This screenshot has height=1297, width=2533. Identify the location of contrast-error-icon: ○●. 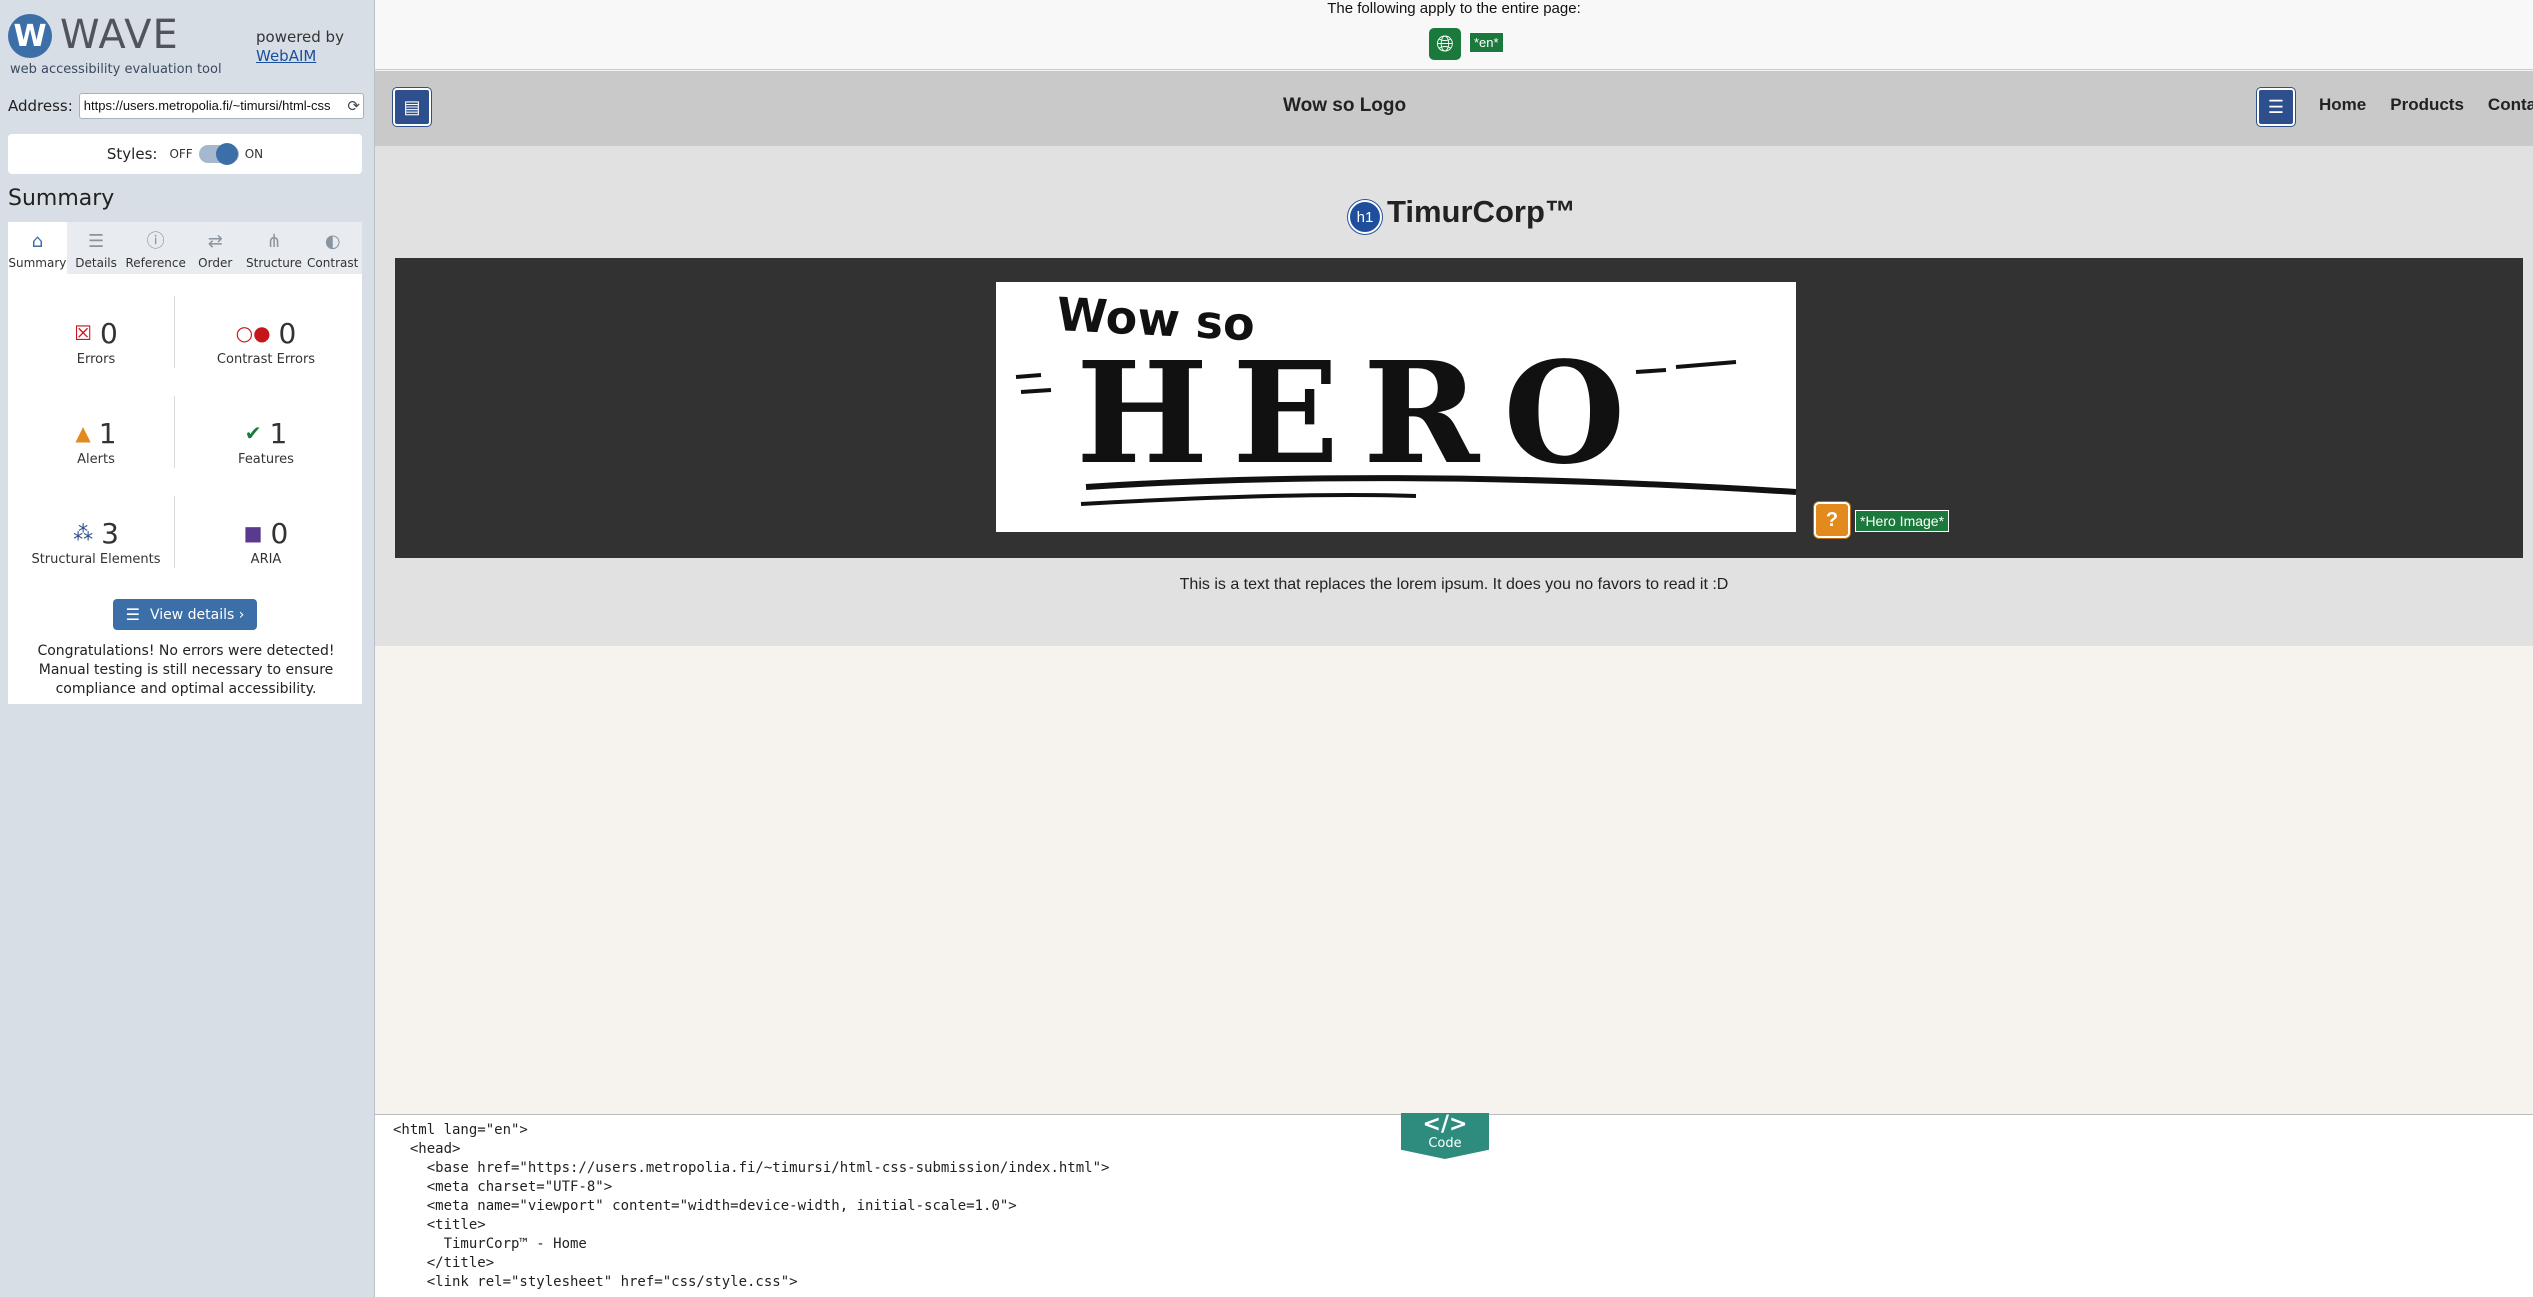
(253, 333).